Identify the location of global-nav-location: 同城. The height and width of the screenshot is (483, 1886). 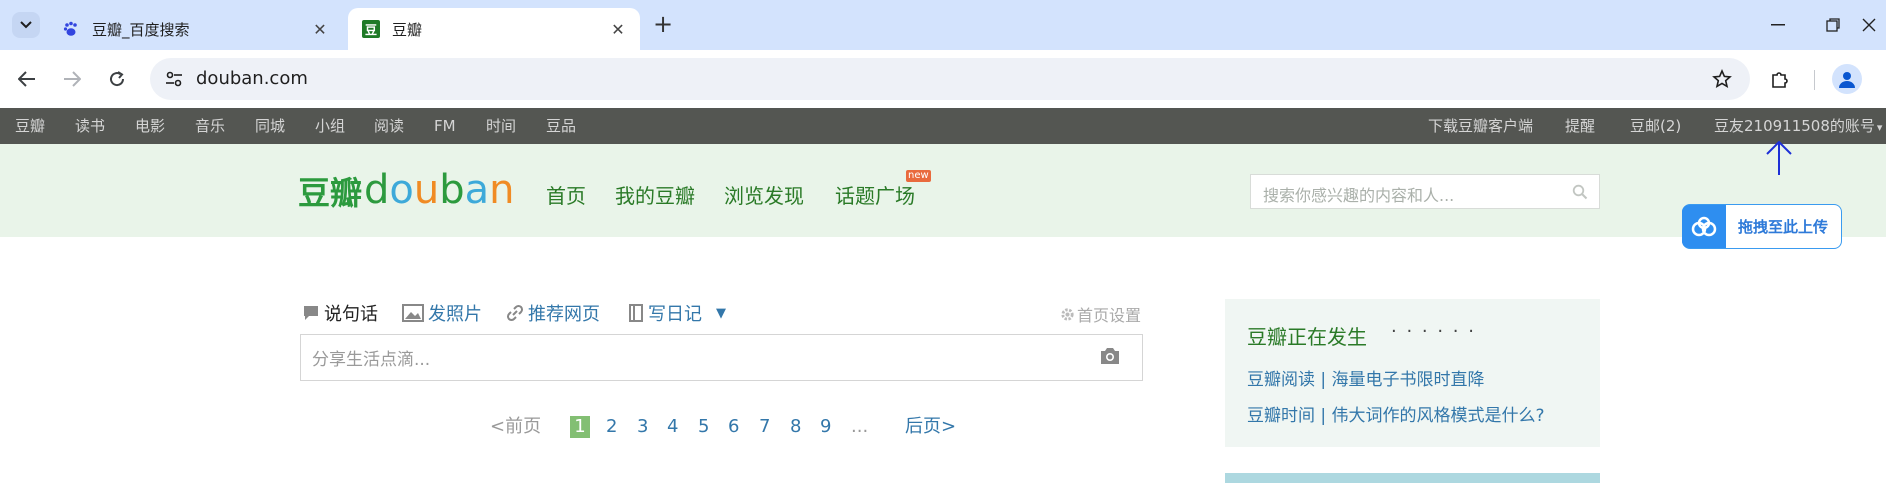
(270, 126).